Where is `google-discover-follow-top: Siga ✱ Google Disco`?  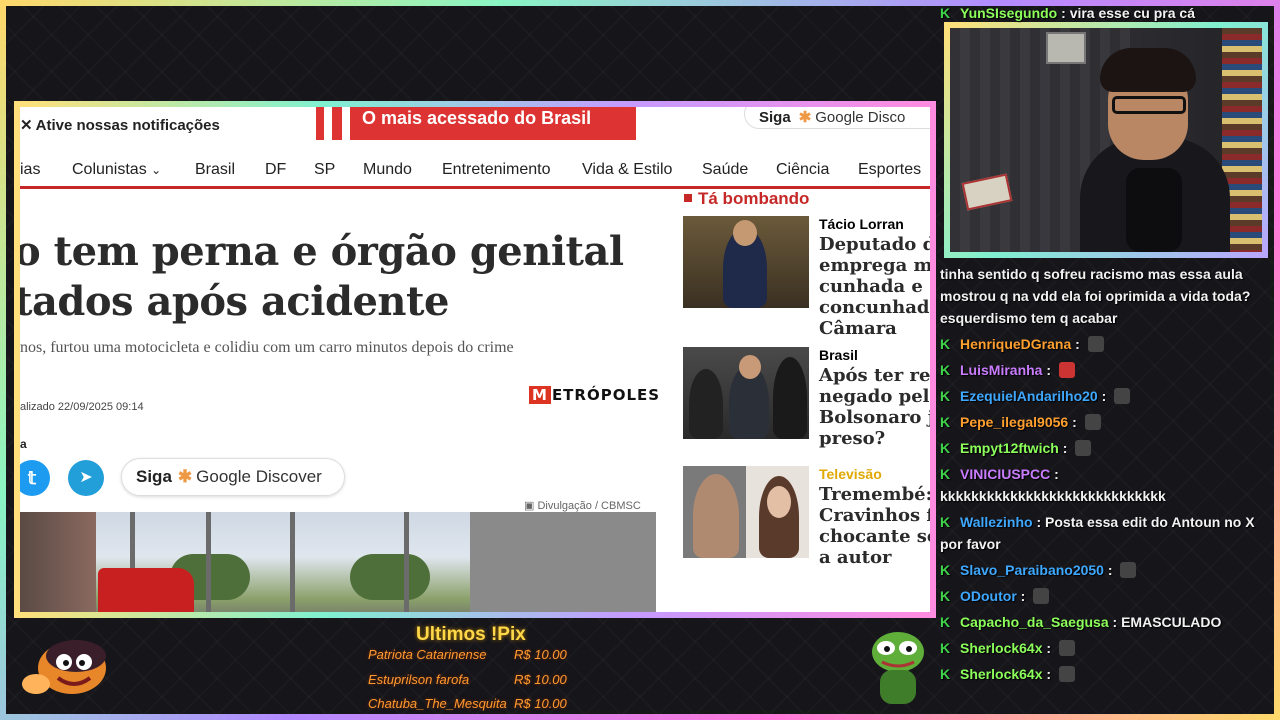 google-discover-follow-top: Siga ✱ Google Disco is located at coordinates (837, 118).